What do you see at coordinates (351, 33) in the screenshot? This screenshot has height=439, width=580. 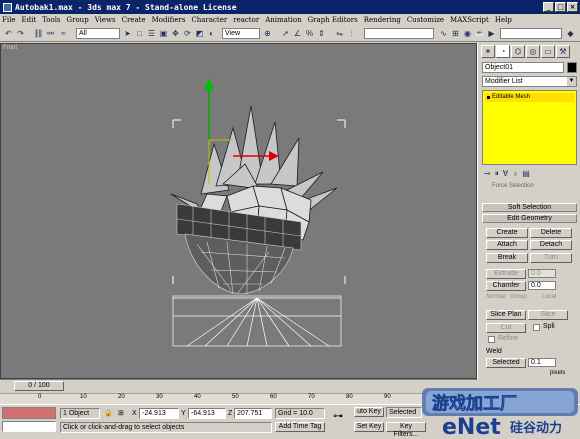 I see `align-icon: ⫶` at bounding box center [351, 33].